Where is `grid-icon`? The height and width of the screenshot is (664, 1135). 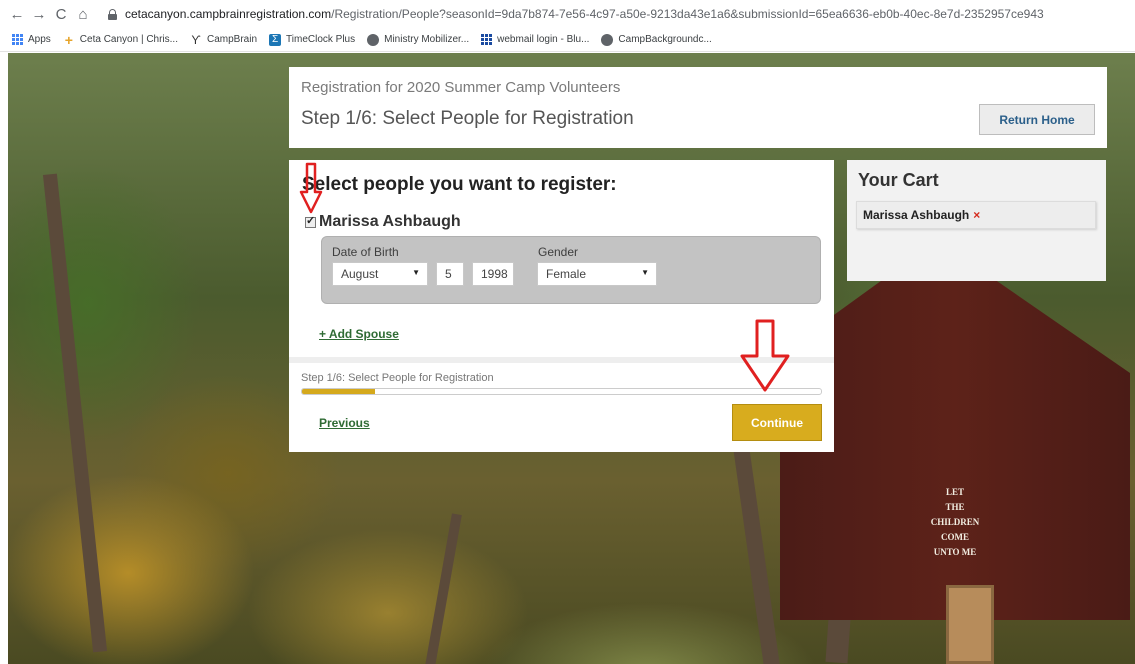
grid-icon is located at coordinates (487, 39).